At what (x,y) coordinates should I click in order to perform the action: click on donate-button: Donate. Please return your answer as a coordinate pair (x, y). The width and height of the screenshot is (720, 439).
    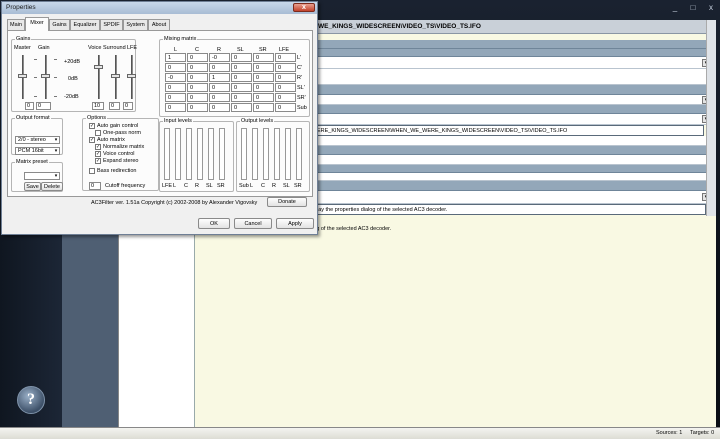
    Looking at the image, I should click on (287, 202).